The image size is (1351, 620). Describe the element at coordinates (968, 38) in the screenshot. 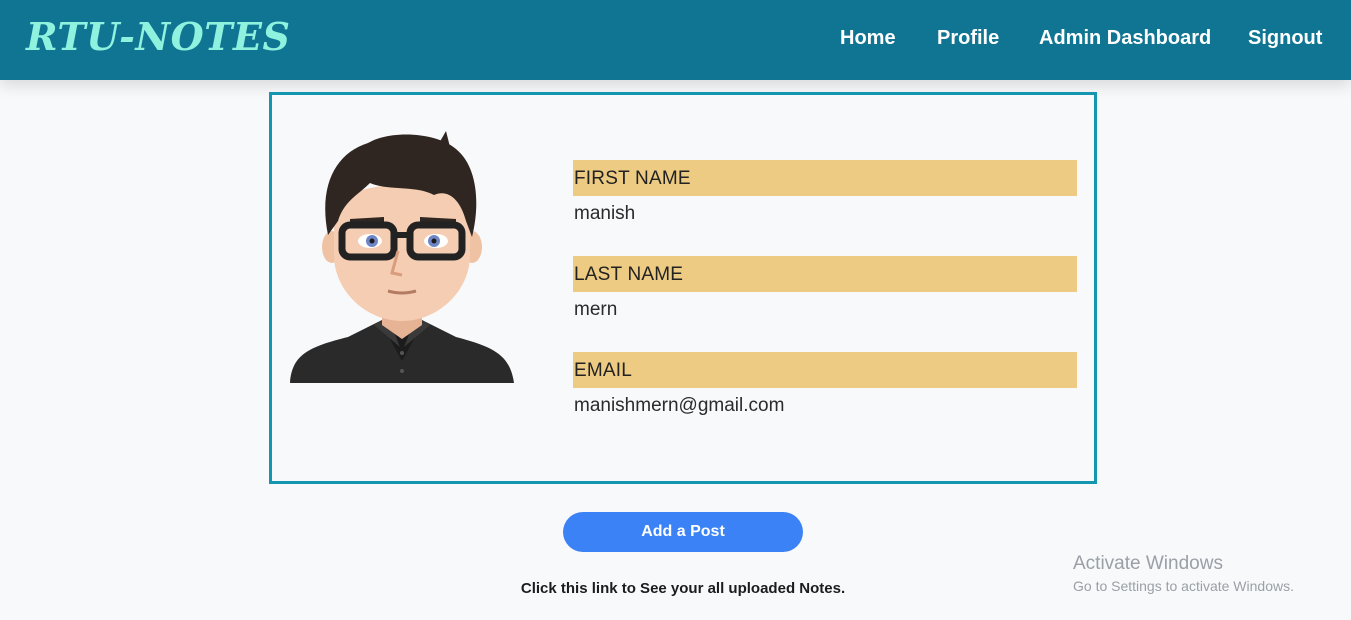

I see `nav-link-profile: Profile` at that location.